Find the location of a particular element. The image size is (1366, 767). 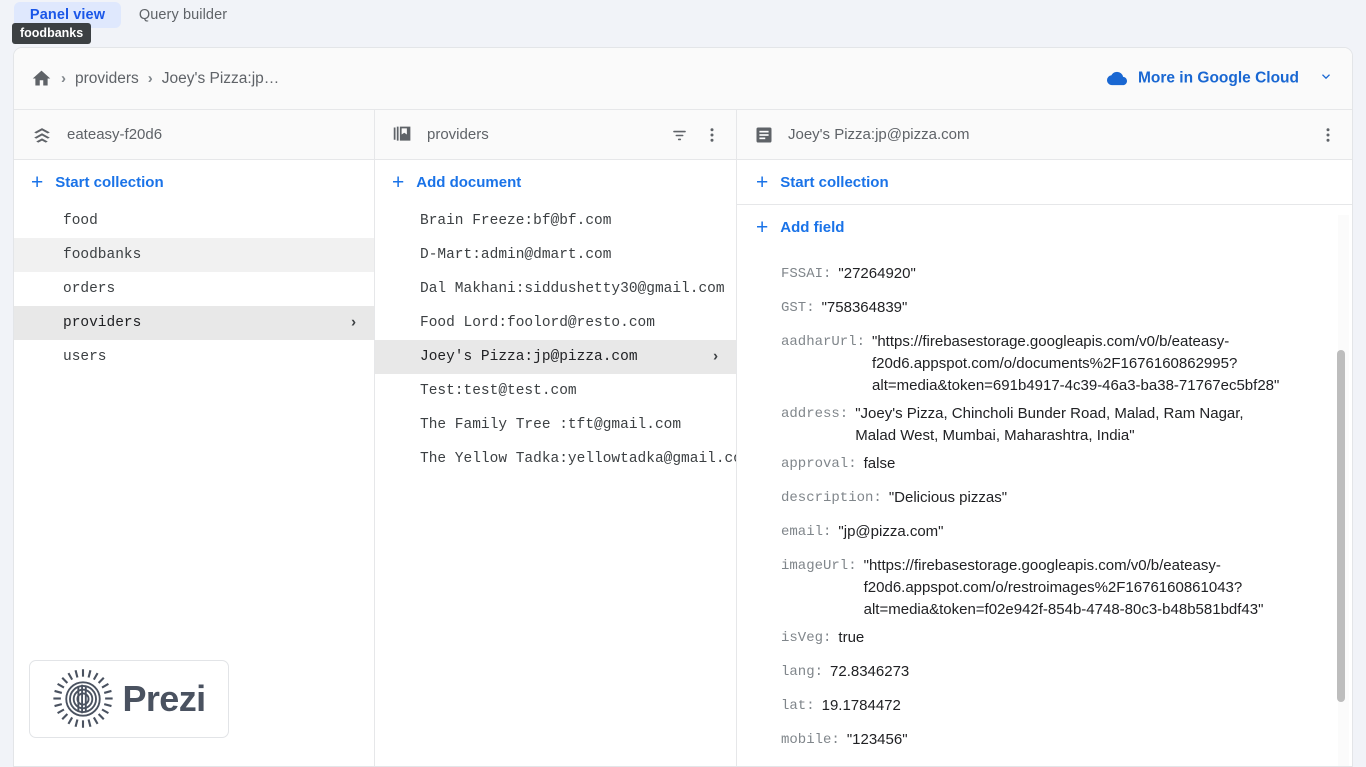

field-key: address: is located at coordinates (815, 414).